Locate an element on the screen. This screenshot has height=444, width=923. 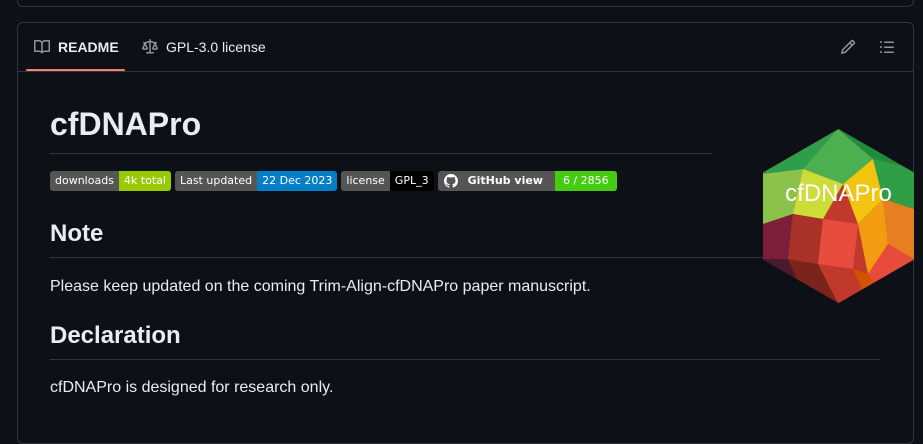
active-tab-indicator is located at coordinates (75, 70).